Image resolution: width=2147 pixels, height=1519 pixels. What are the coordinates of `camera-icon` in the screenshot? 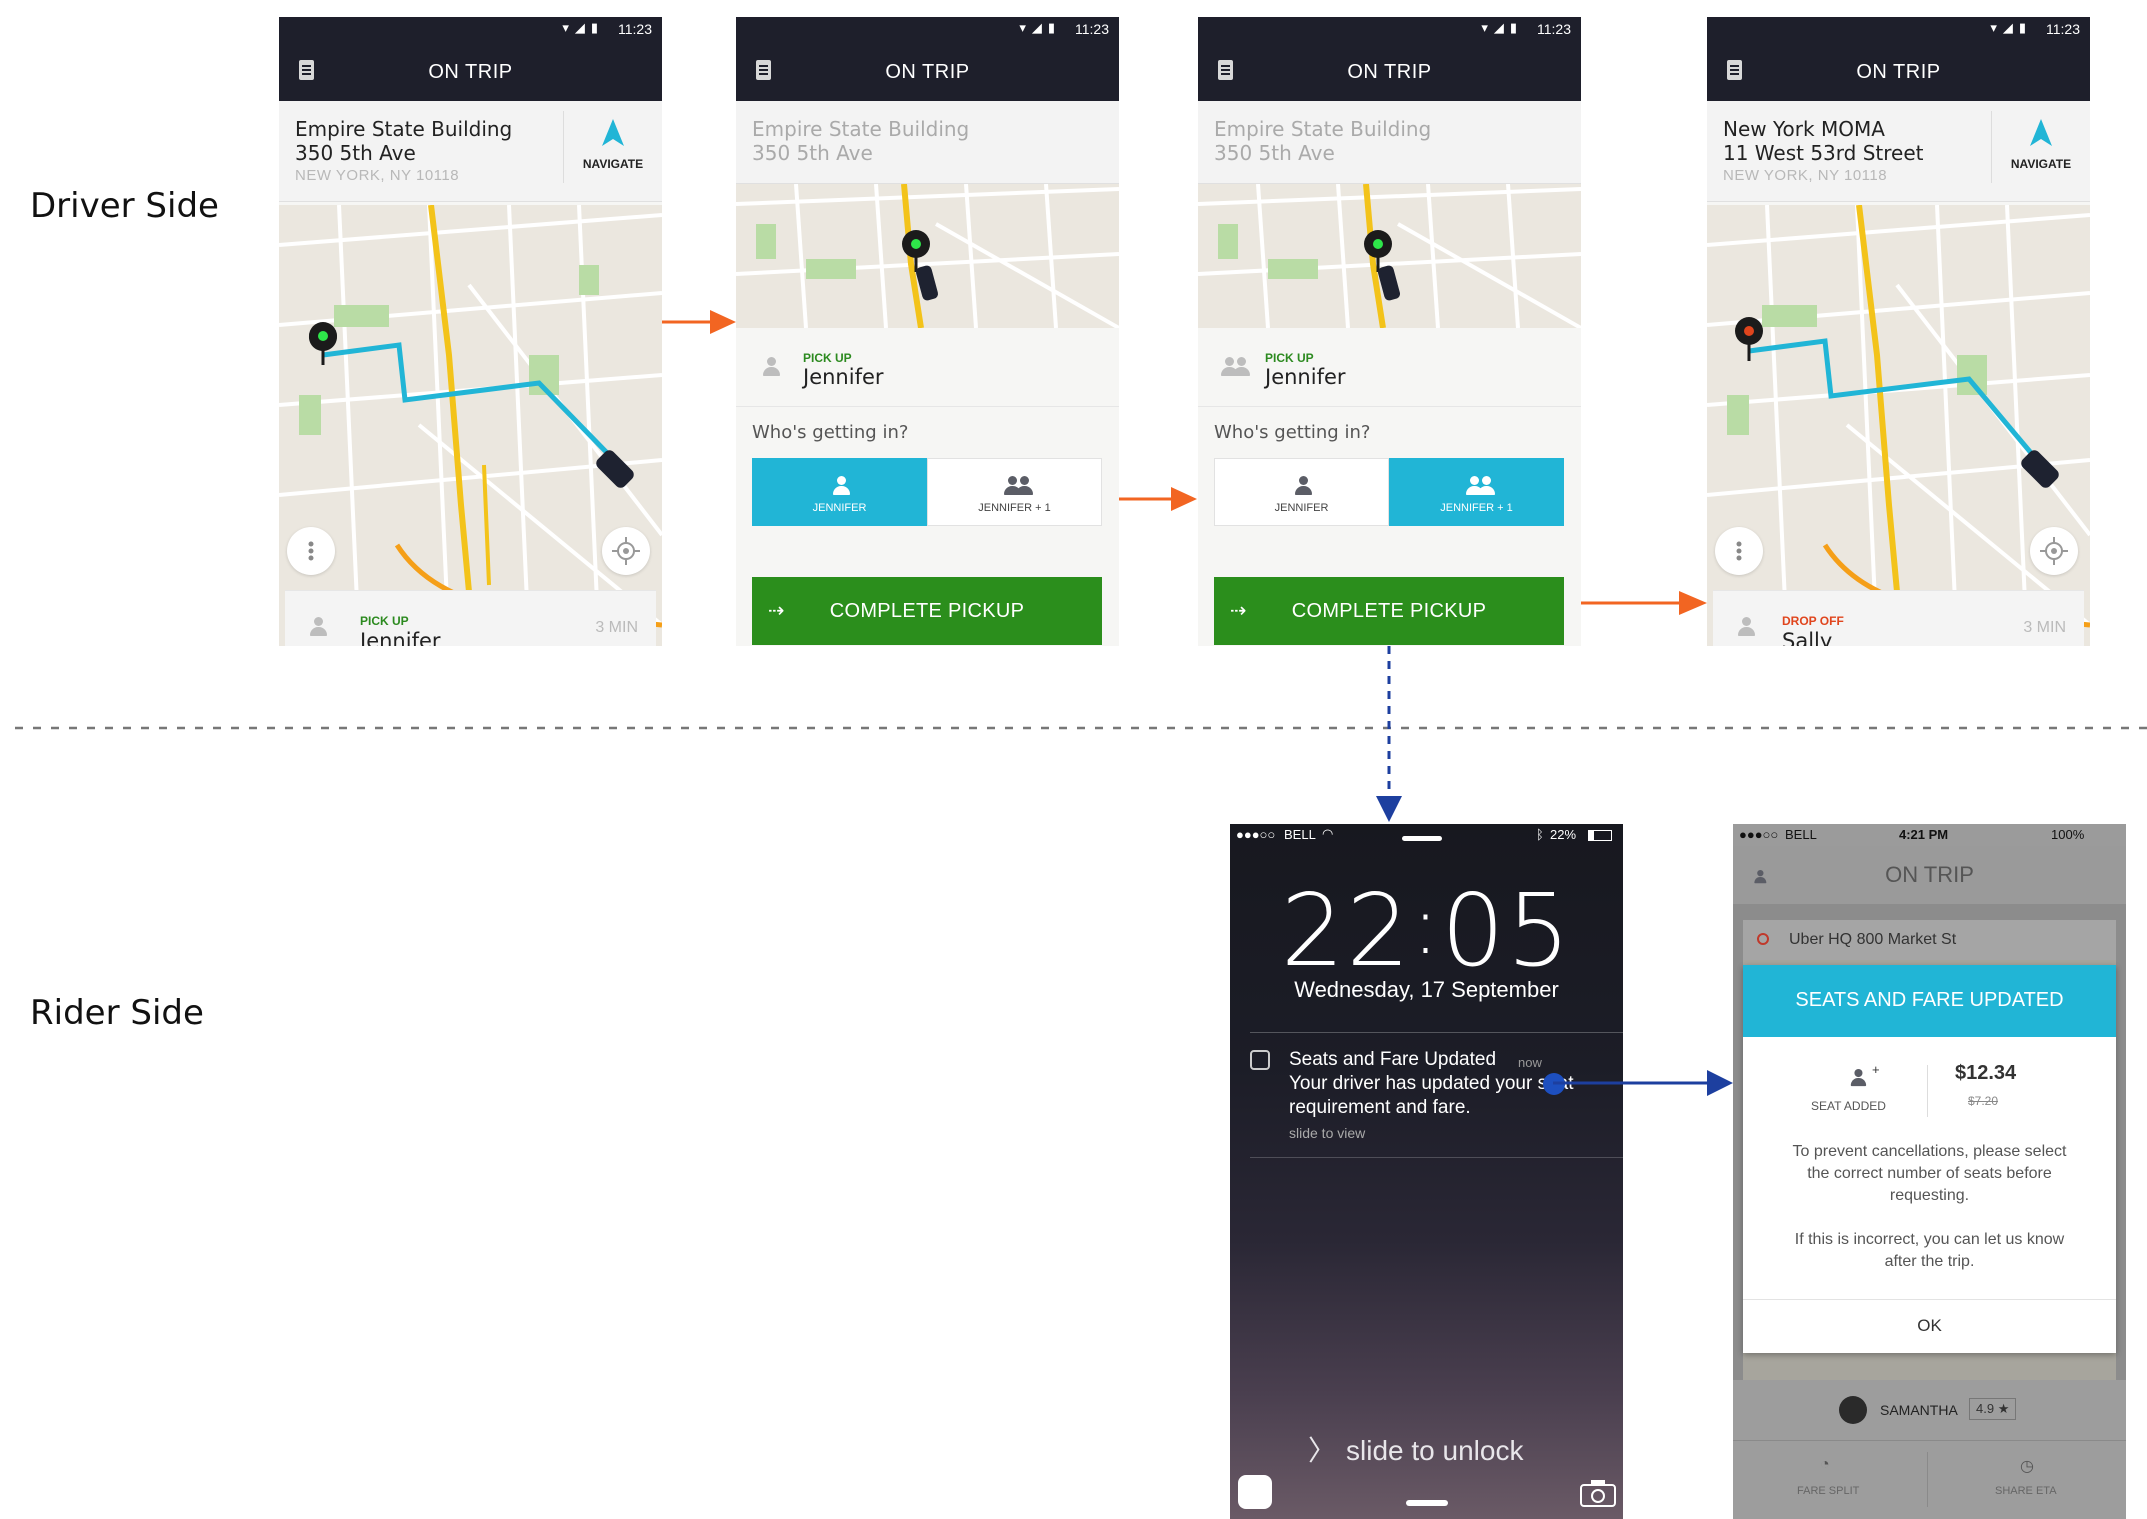 It's located at (1598, 1493).